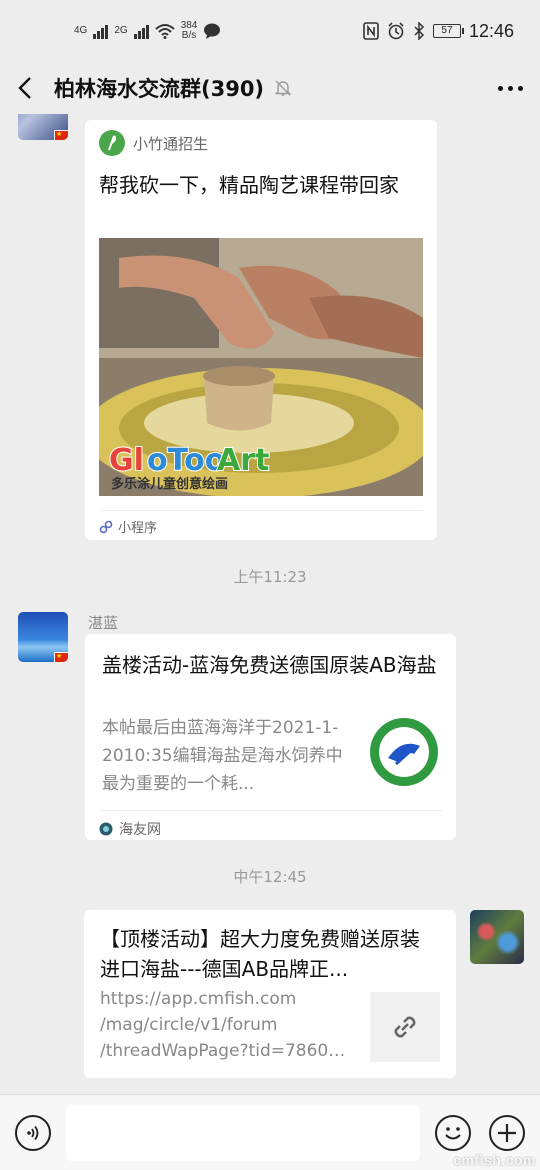 The width and height of the screenshot is (540, 1170). I want to click on status-bar: 4G 2G 384 B/s 57 12:46, so click(270, 31).